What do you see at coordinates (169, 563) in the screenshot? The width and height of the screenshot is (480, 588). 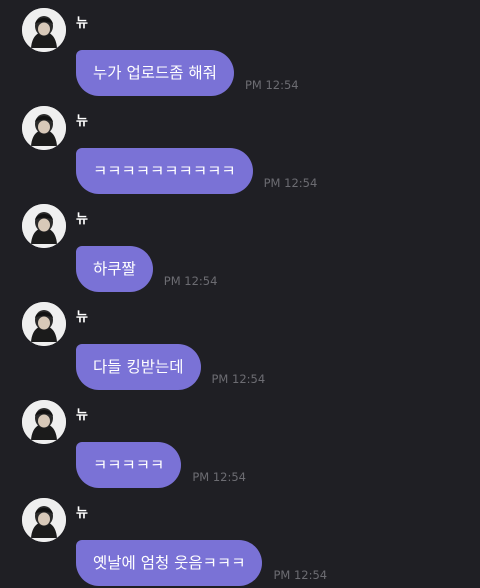 I see `message-bubble: 옛날에 엄청 웃음ㅋㅋㅋ` at bounding box center [169, 563].